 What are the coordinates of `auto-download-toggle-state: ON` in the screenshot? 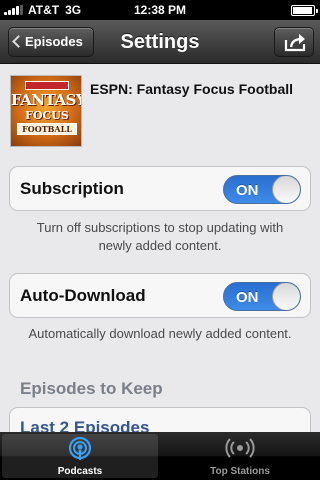 It's located at (247, 297).